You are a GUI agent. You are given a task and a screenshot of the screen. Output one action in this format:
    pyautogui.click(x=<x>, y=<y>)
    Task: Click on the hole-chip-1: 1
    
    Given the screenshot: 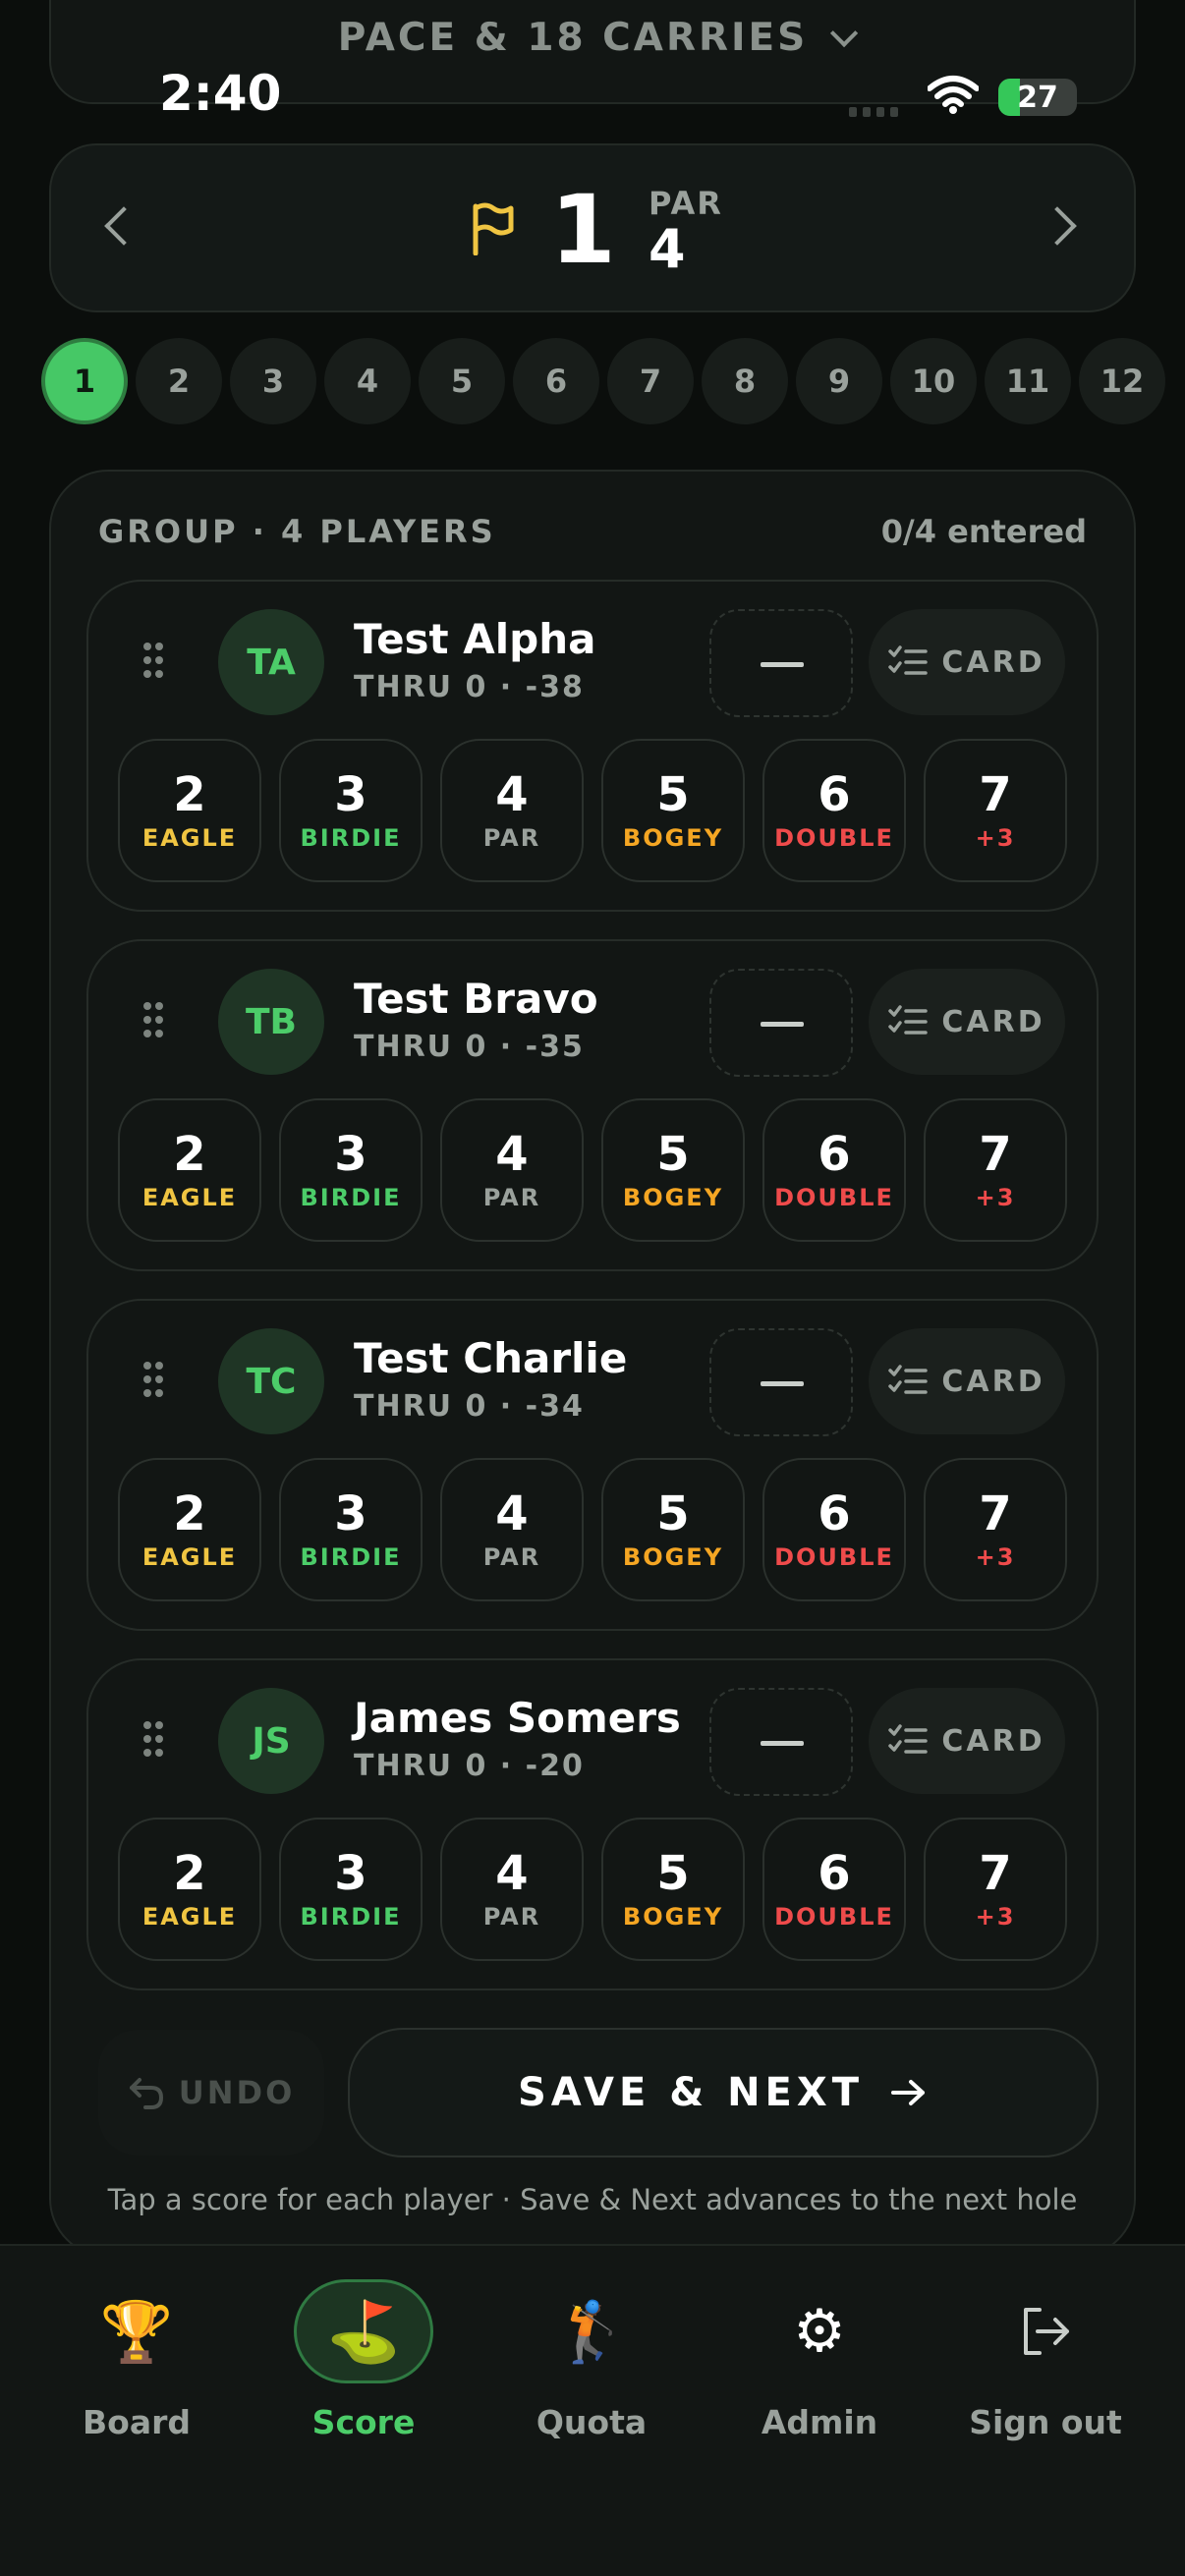 What is the action you would take?
    pyautogui.click(x=84, y=381)
    